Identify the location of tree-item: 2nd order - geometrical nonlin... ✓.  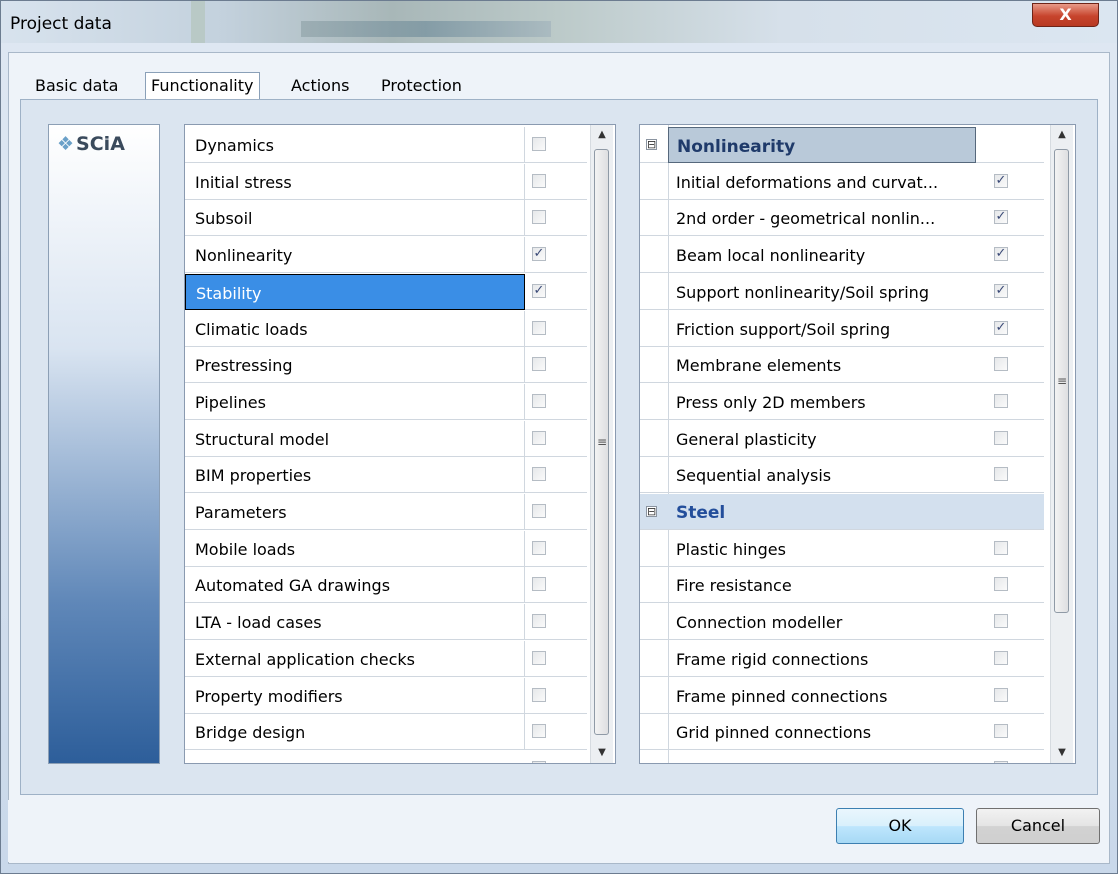
(842, 218).